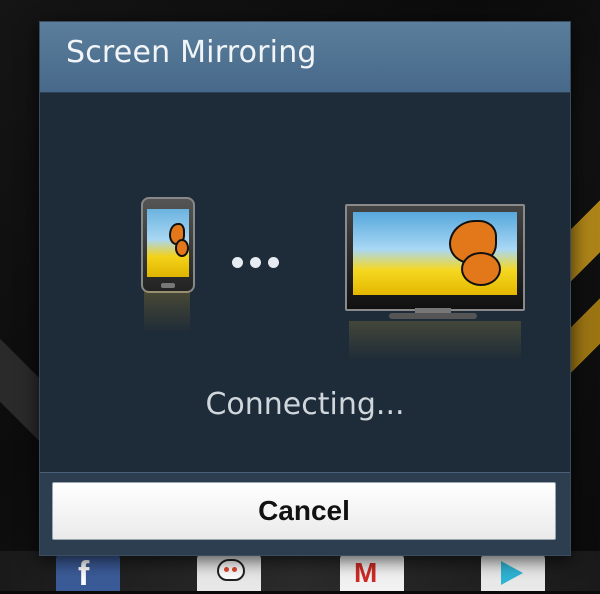 The width and height of the screenshot is (600, 594). I want to click on phone-icon, so click(168, 245).